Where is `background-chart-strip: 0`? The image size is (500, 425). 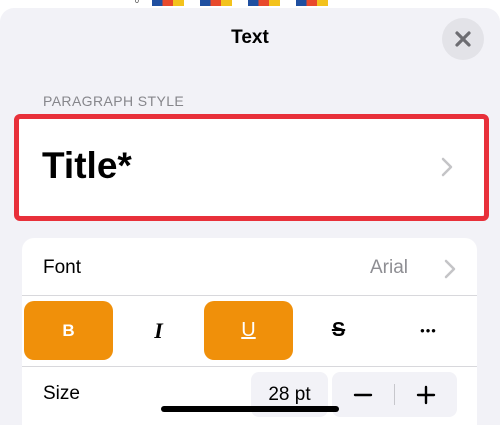 background-chart-strip: 0 is located at coordinates (250, 4).